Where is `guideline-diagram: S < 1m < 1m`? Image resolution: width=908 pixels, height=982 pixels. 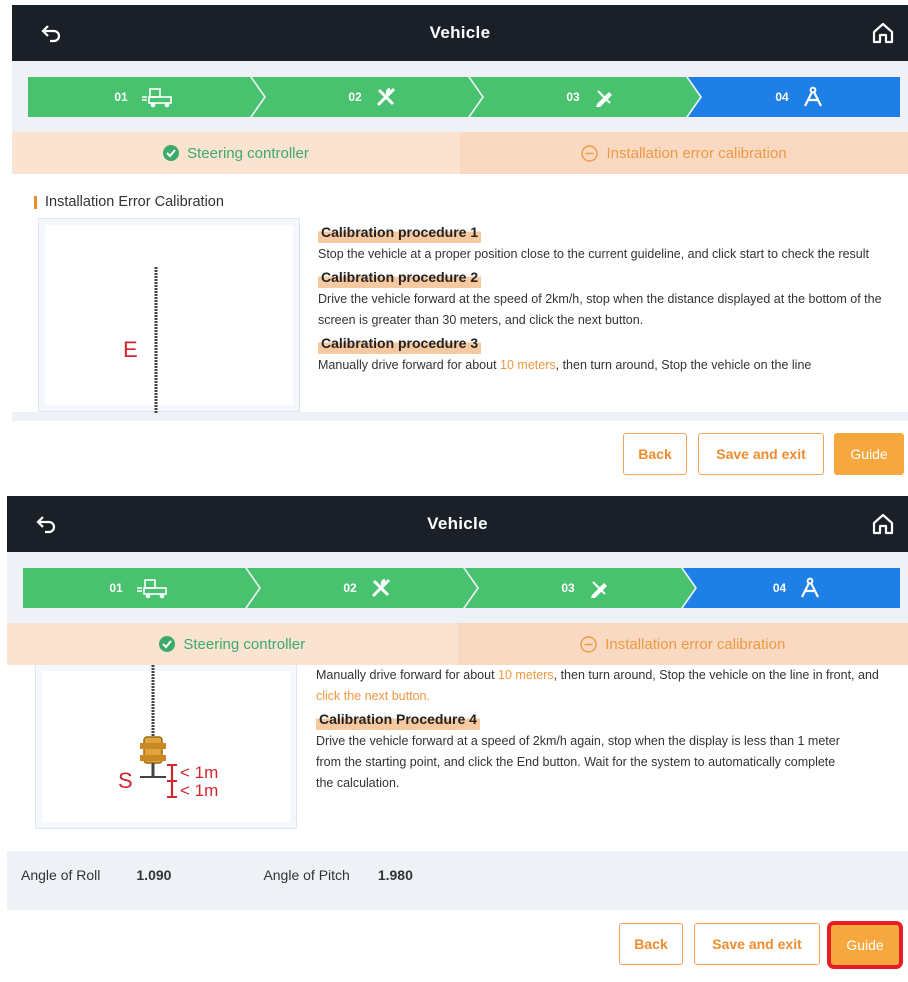 guideline-diagram: S < 1m < 1m is located at coordinates (168, 732).